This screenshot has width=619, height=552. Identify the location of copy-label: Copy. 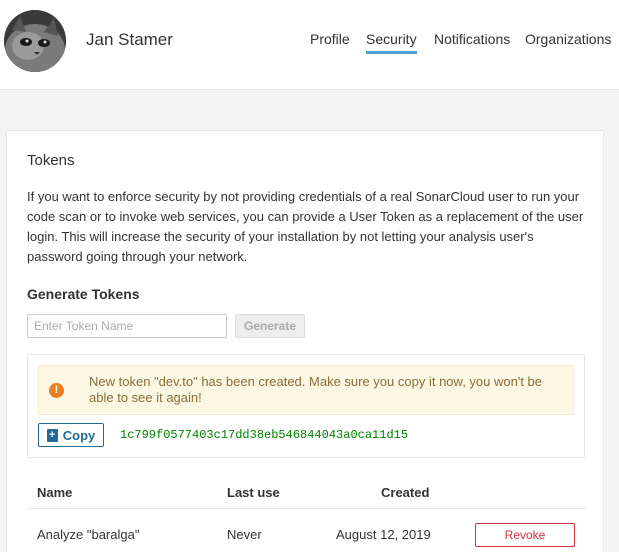
(79, 435).